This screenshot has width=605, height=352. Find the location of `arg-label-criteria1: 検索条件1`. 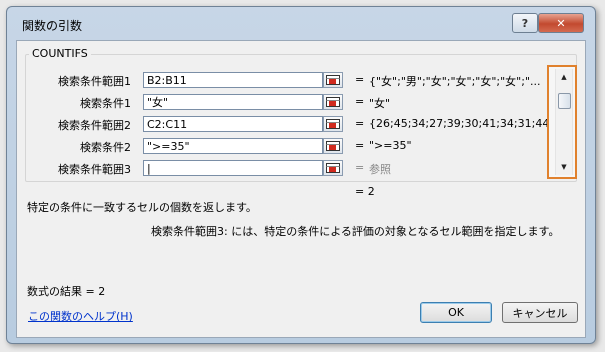

arg-label-criteria1: 検索条件1 is located at coordinates (105, 103).